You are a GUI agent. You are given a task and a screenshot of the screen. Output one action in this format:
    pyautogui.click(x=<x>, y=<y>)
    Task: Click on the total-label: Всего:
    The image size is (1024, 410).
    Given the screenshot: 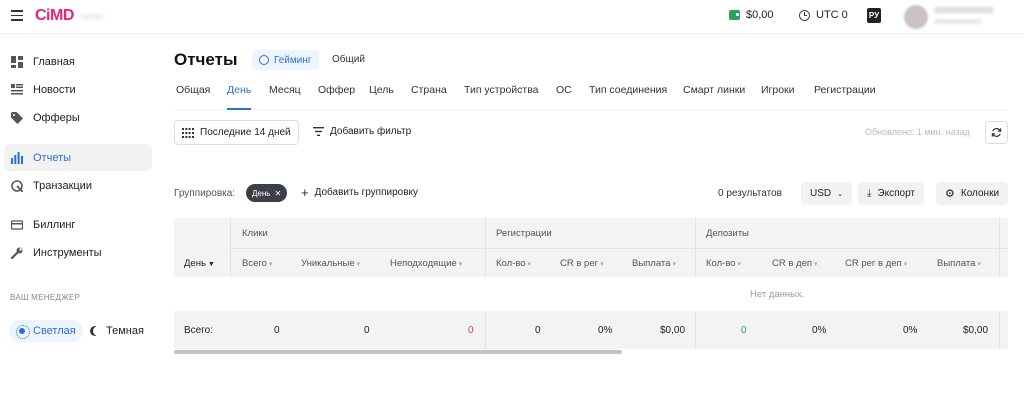 What is the action you would take?
    pyautogui.click(x=198, y=330)
    